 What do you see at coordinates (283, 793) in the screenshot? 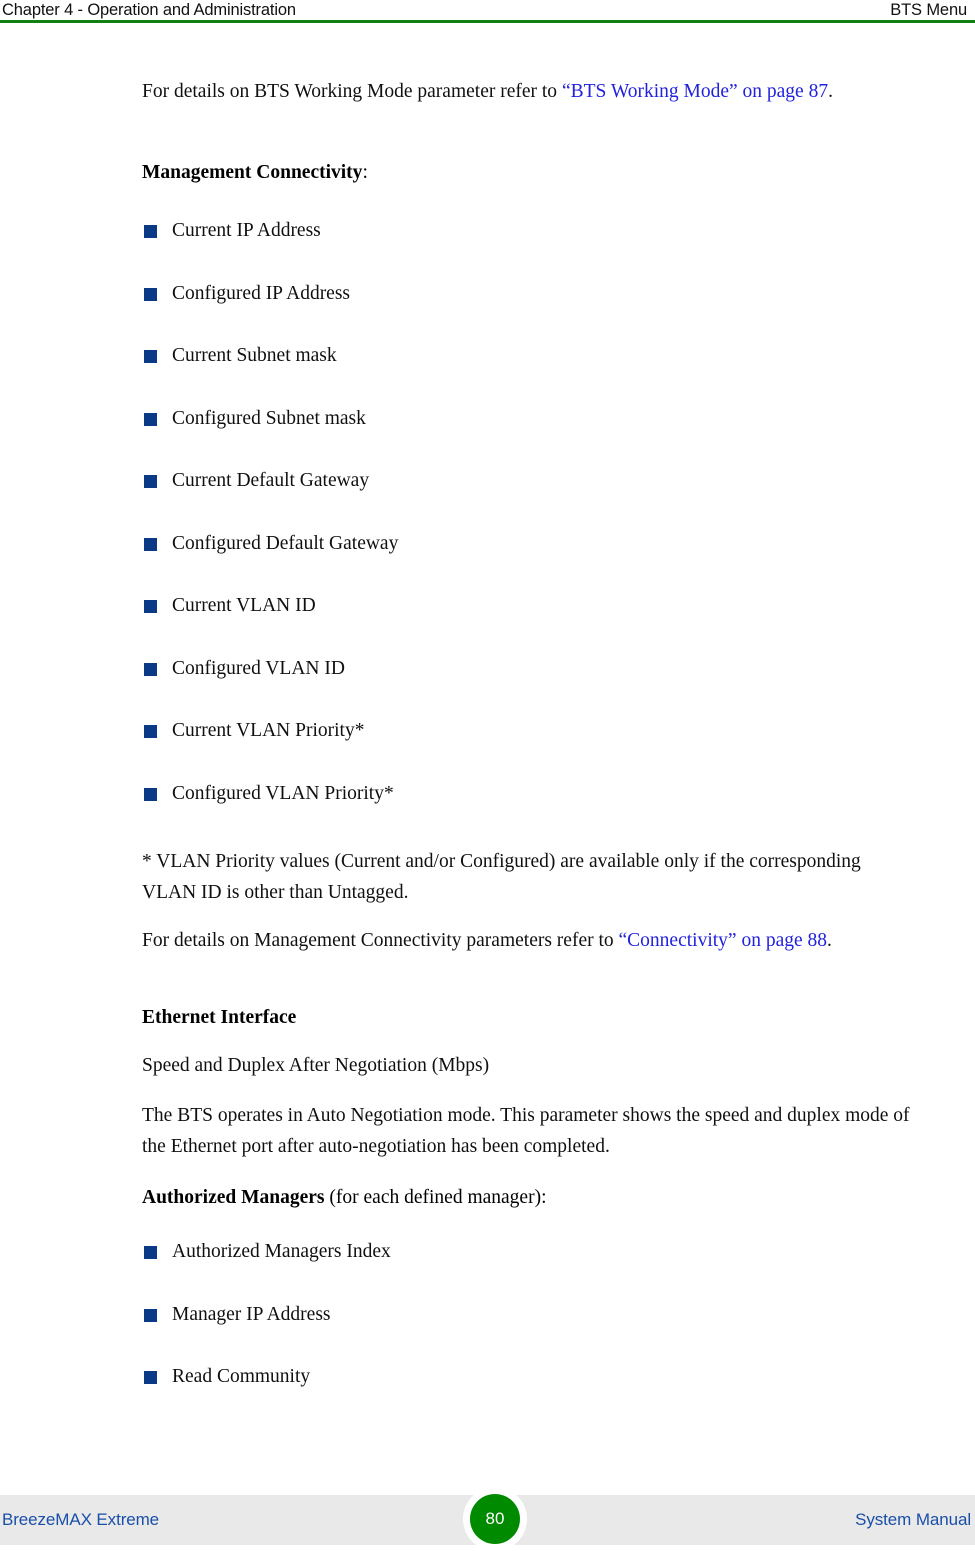
I see `list-item-label: Configured VLAN Priority*` at bounding box center [283, 793].